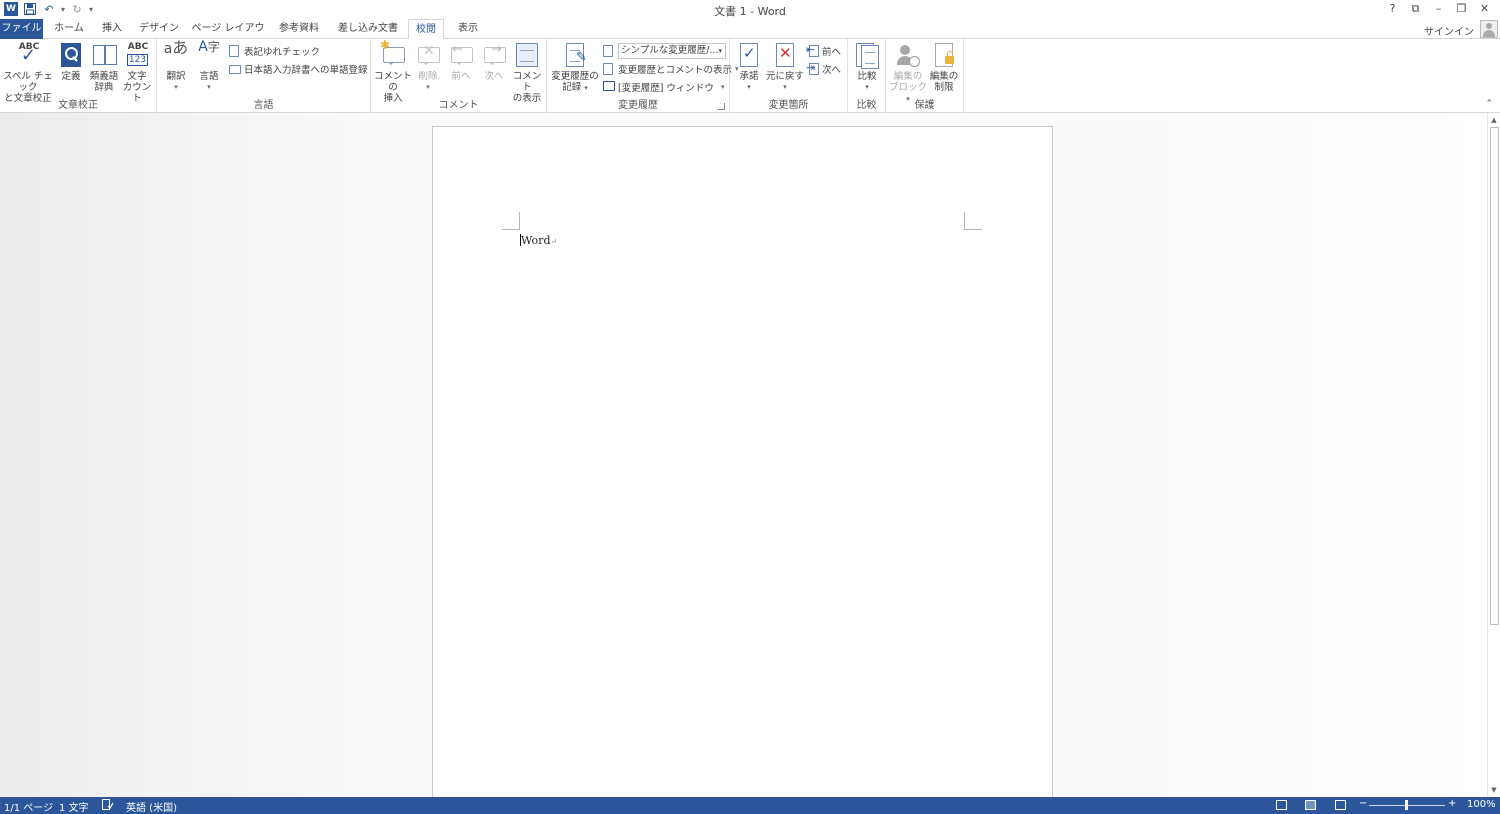 This screenshot has width=1500, height=814. I want to click on zoom-level: 100%, so click(1481, 804).